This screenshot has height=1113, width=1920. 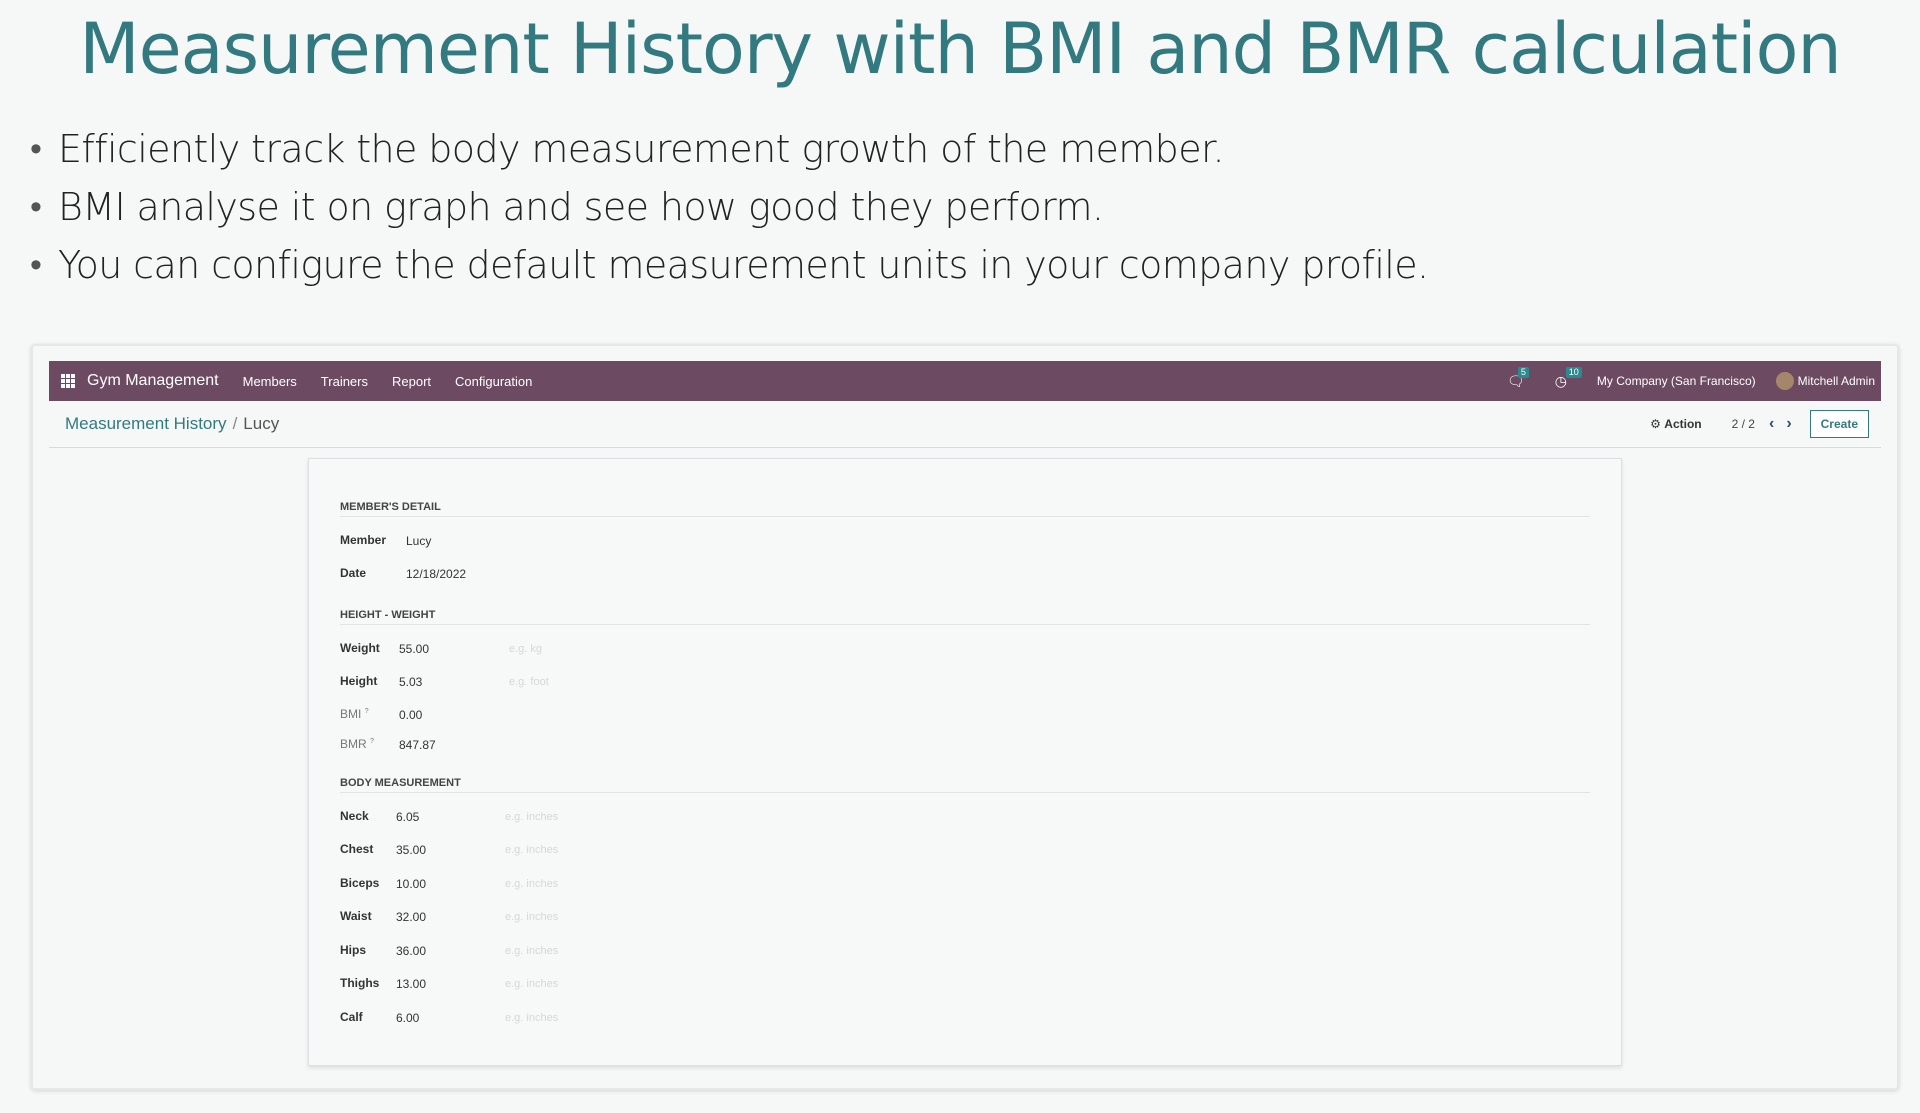 I want to click on waist-unit-placeholder: e.g. inches, so click(x=531, y=917).